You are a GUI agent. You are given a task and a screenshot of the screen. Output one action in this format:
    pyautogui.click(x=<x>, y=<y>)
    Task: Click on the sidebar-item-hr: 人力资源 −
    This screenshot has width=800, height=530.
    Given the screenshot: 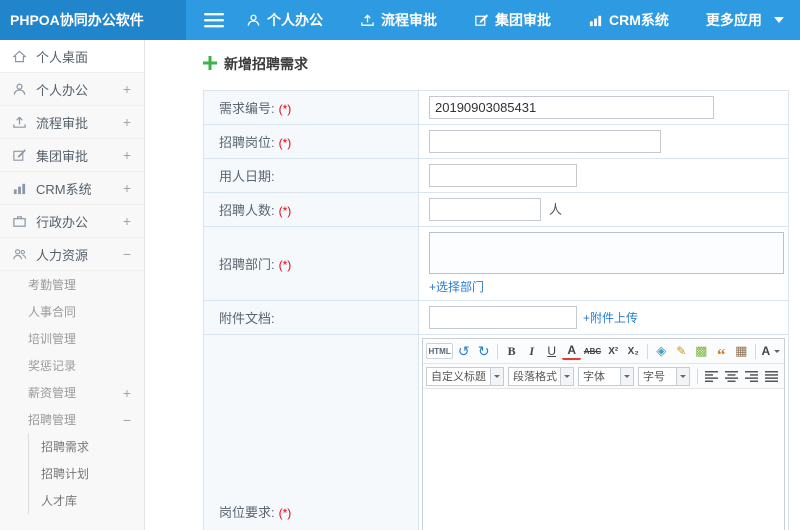 What is the action you would take?
    pyautogui.click(x=72, y=254)
    